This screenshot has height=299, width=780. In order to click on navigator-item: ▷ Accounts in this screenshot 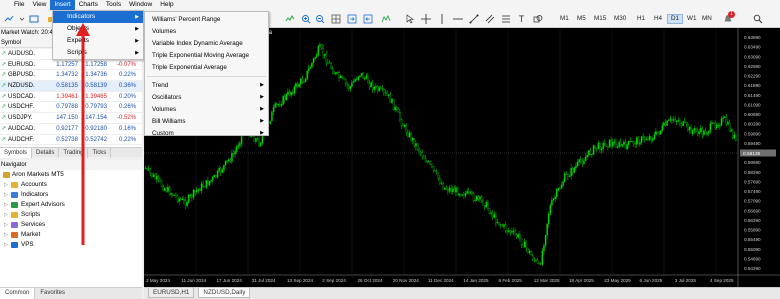, I will do `click(71, 185)`.